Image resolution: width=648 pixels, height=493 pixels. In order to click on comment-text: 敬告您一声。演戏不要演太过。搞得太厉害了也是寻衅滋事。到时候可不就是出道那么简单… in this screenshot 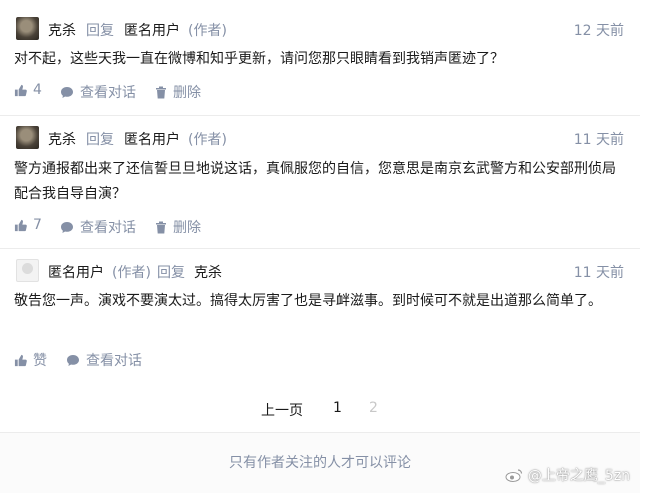, I will do `click(308, 301)`.